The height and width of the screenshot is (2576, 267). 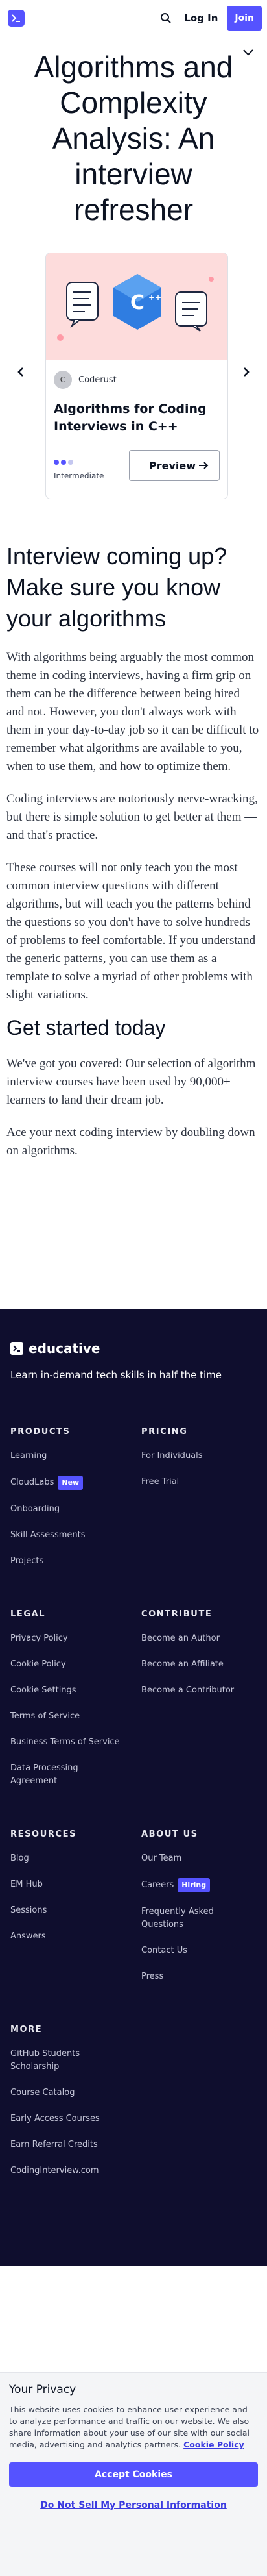 I want to click on footer-link-sessions: Sessions, so click(x=68, y=1910).